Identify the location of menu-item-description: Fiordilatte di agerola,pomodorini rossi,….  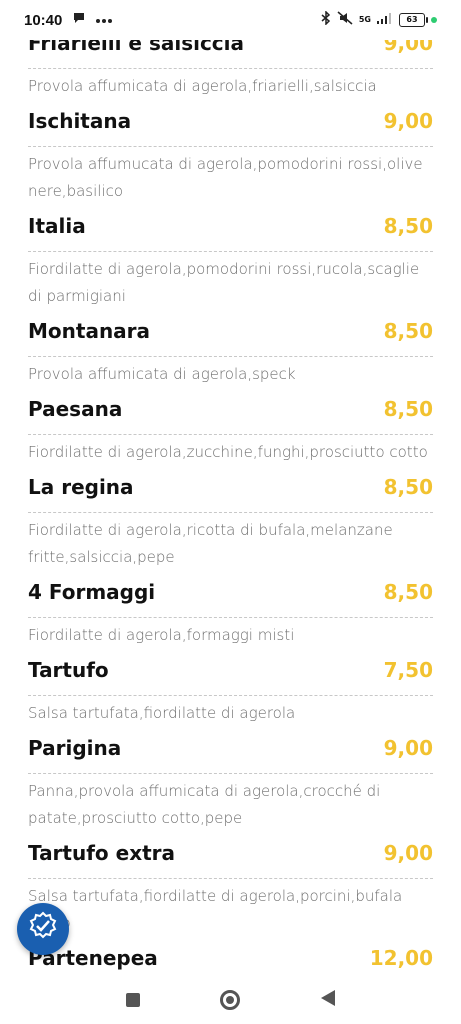
(224, 282).